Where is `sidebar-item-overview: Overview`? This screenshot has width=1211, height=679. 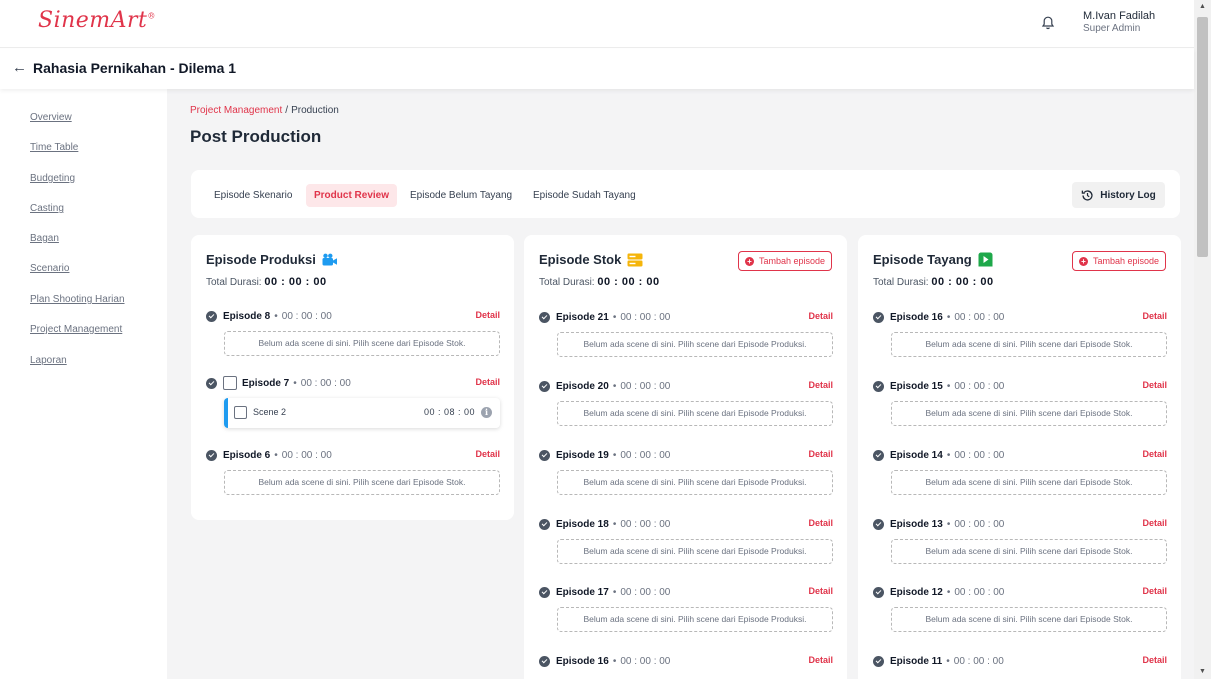 sidebar-item-overview: Overview is located at coordinates (51, 117).